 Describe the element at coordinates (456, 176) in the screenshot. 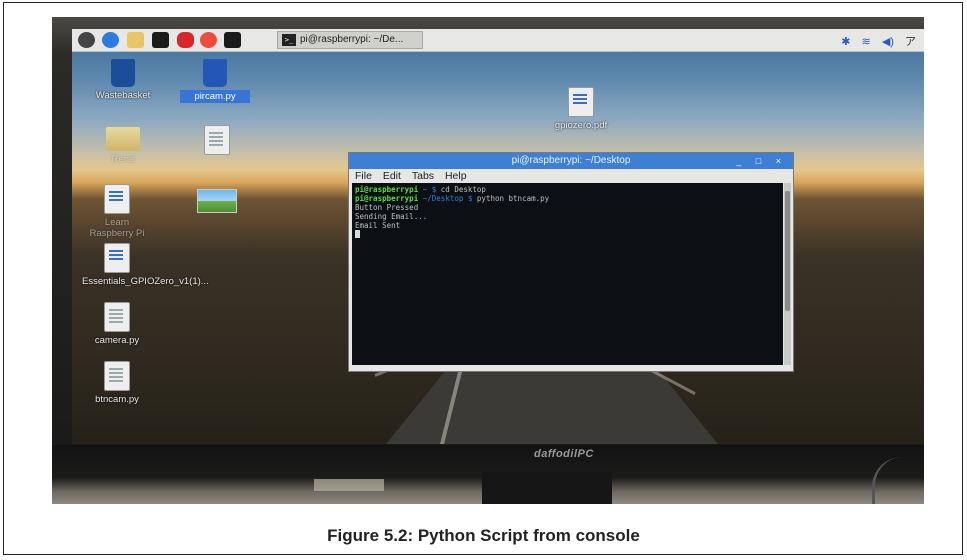

I see `menu-help: Help` at that location.